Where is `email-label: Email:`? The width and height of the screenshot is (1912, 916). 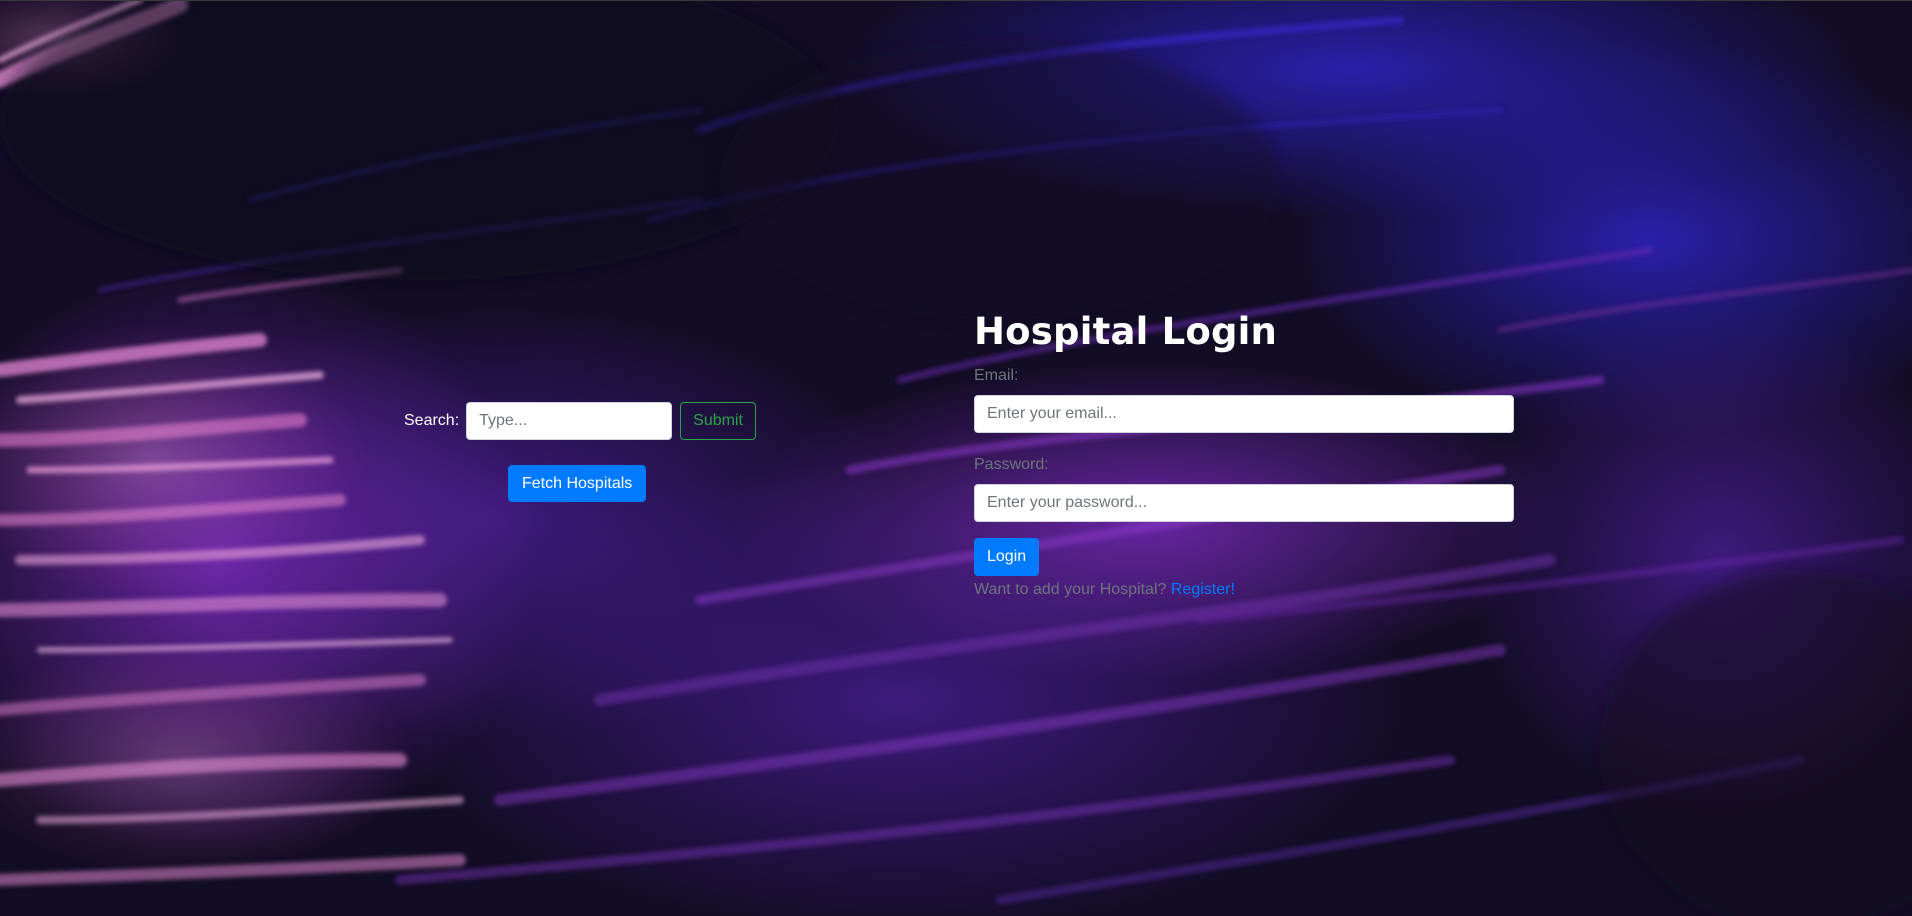
email-label: Email: is located at coordinates (996, 375).